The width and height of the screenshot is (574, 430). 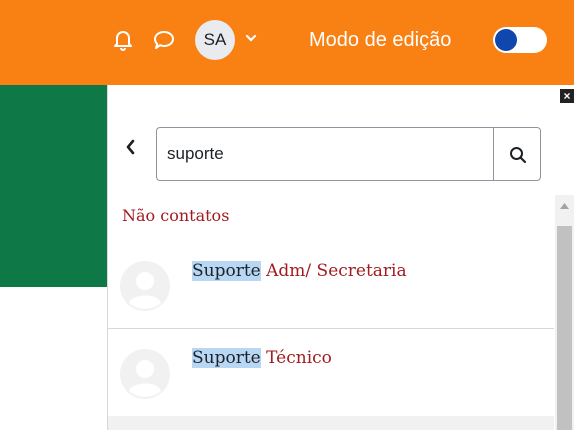 I want to click on chat-icon, so click(x=164, y=40).